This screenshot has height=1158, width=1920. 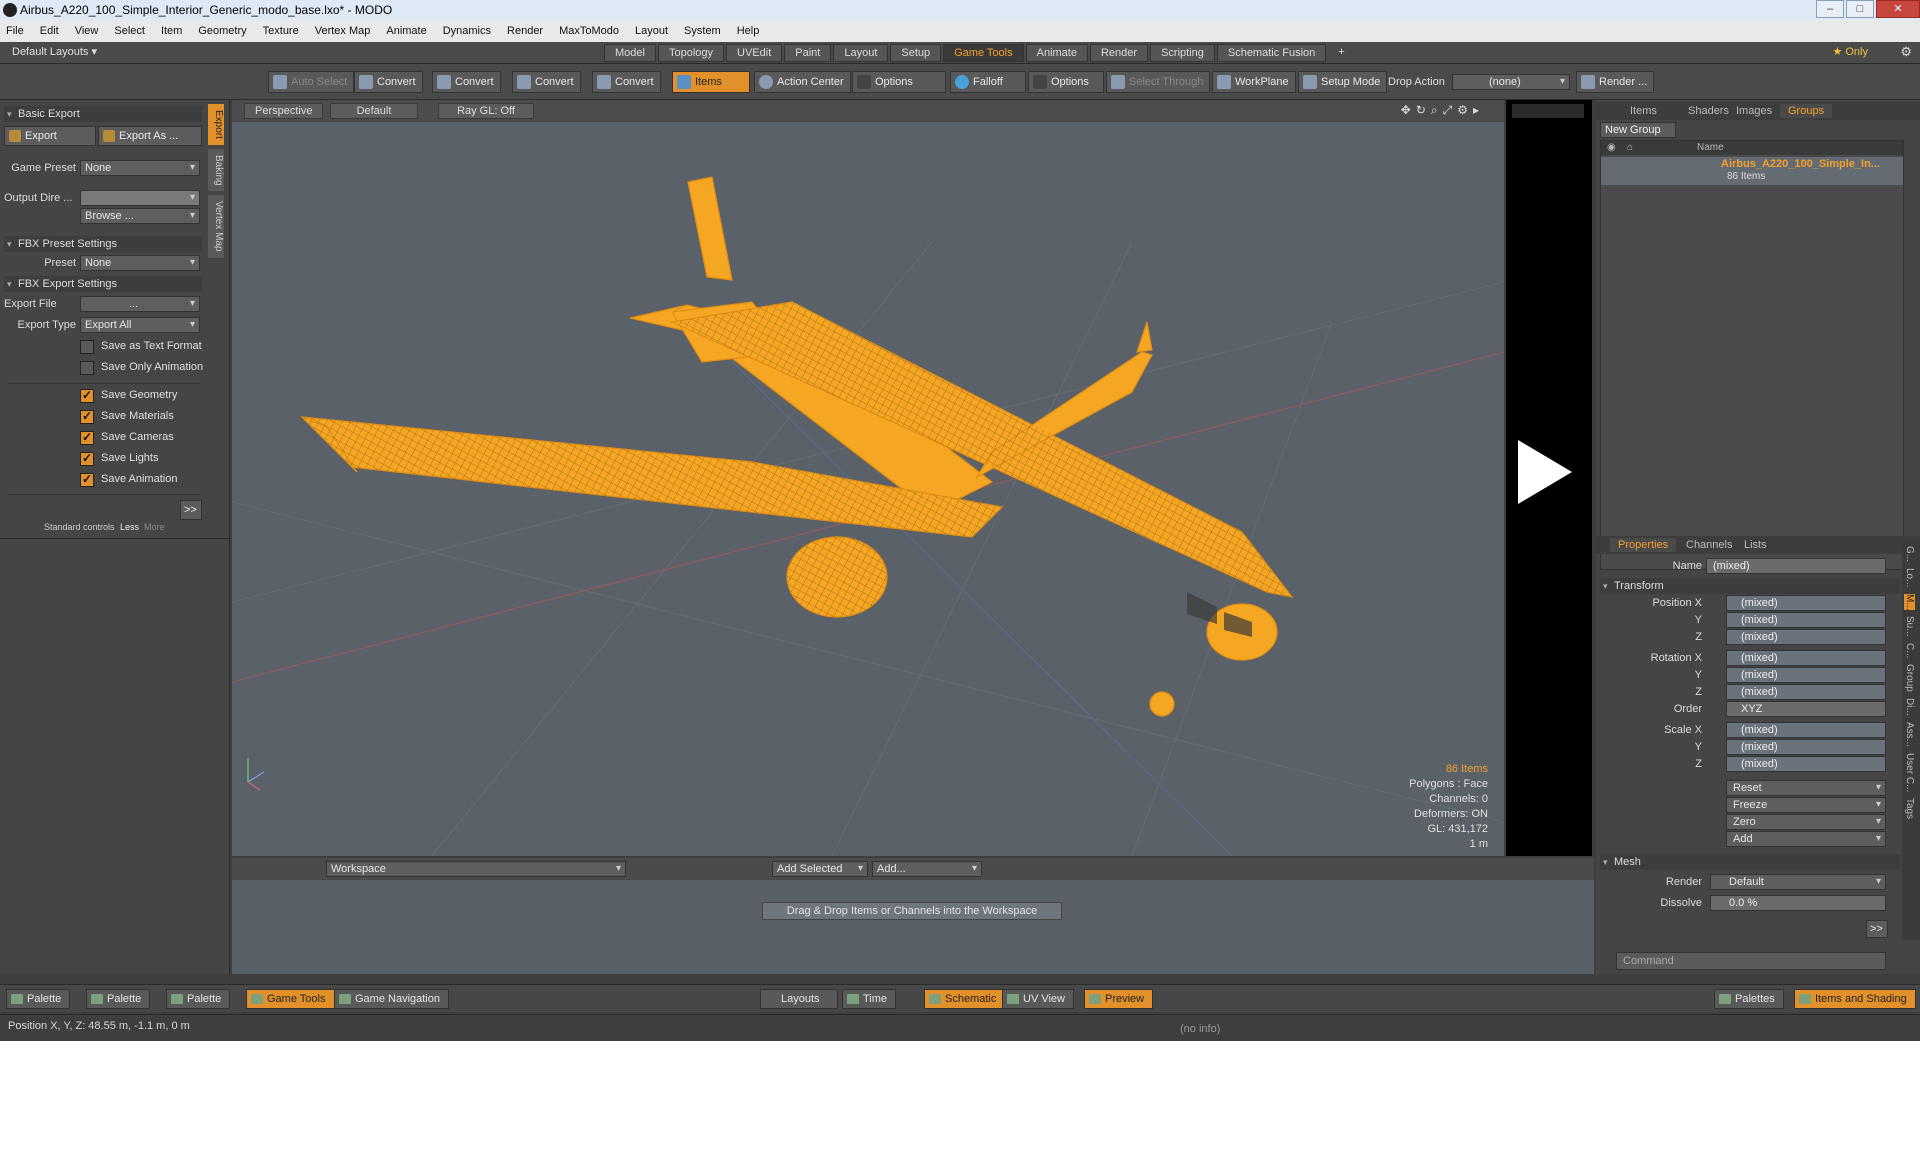 What do you see at coordinates (140, 198) in the screenshot?
I see `output-dir-field` at bounding box center [140, 198].